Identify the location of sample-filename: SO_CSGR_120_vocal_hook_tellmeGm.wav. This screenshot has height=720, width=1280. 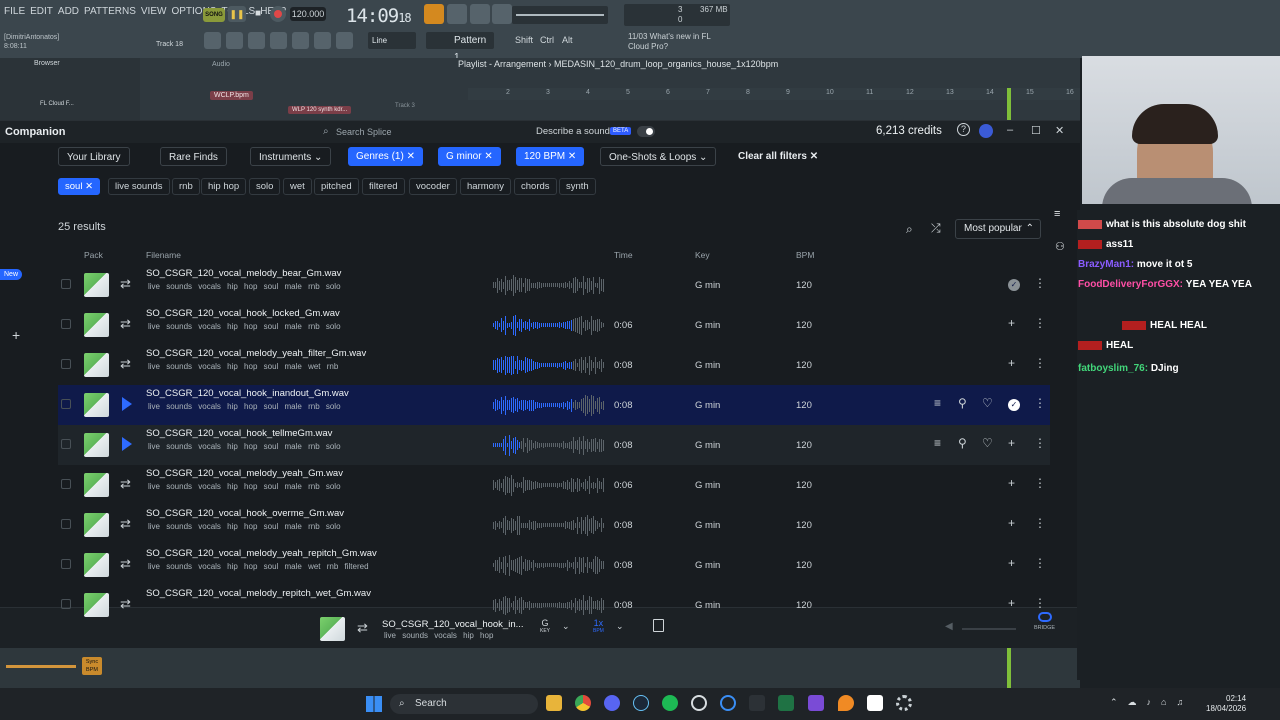
(239, 433).